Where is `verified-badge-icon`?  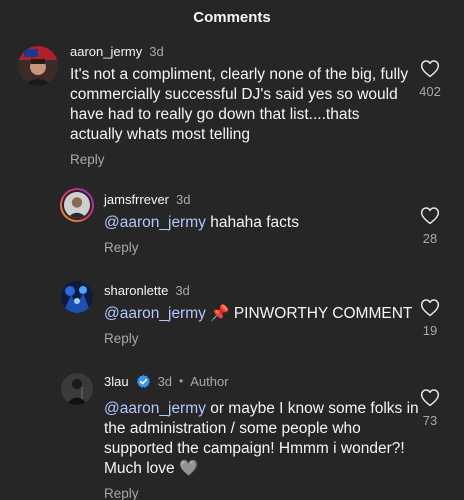
verified-badge-icon is located at coordinates (143, 381).